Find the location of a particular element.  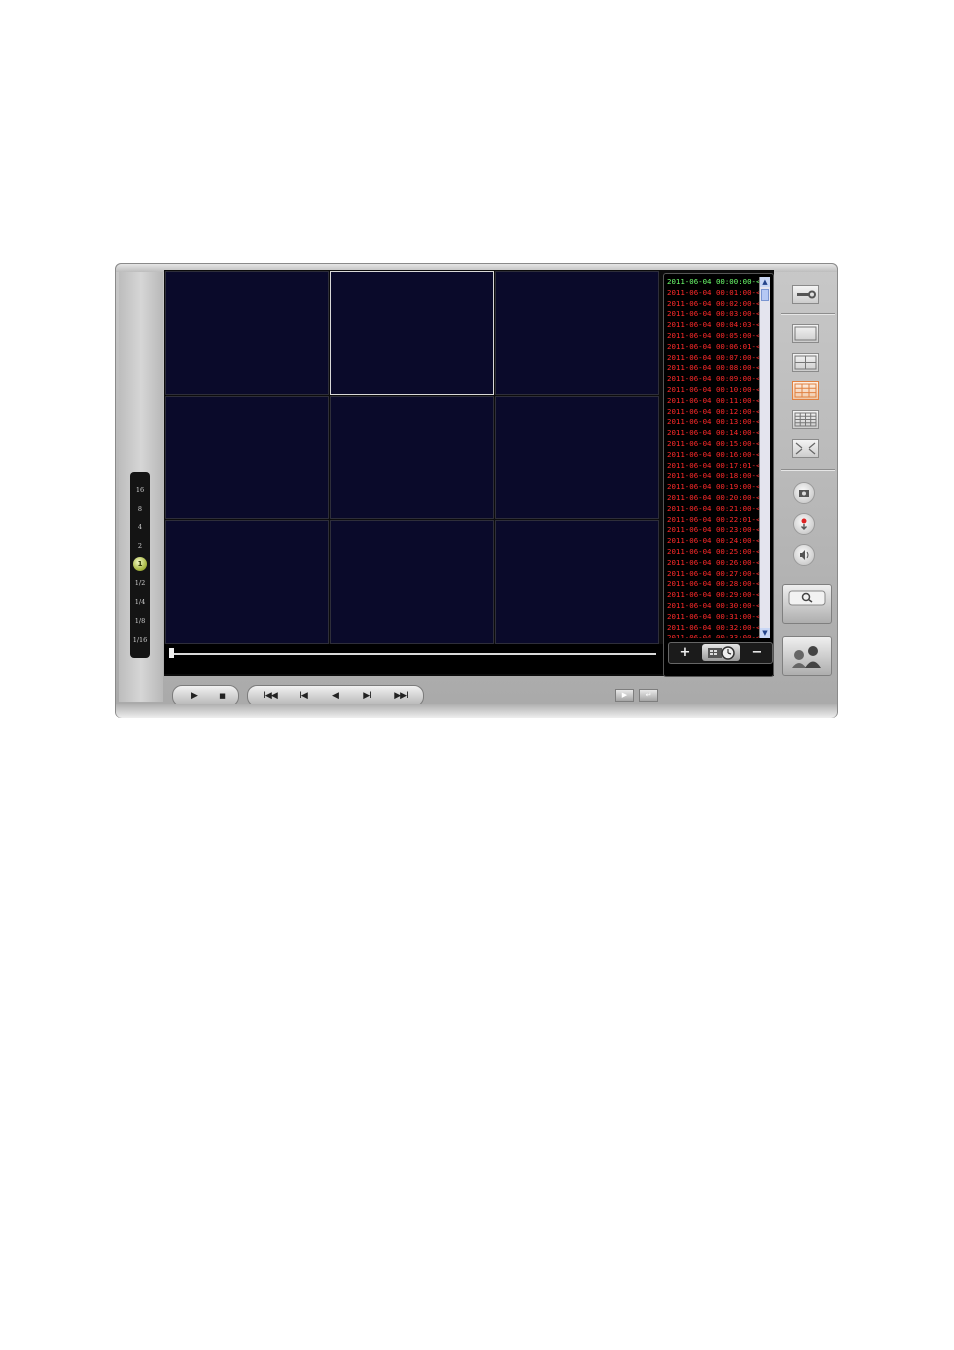

layout-1-button is located at coordinates (805, 333).